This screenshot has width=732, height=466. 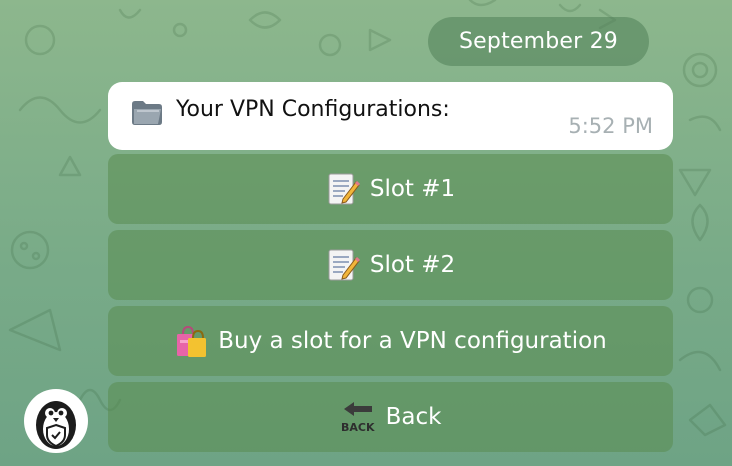 I want to click on back-arrow-icon: BACK, so click(x=358, y=418).